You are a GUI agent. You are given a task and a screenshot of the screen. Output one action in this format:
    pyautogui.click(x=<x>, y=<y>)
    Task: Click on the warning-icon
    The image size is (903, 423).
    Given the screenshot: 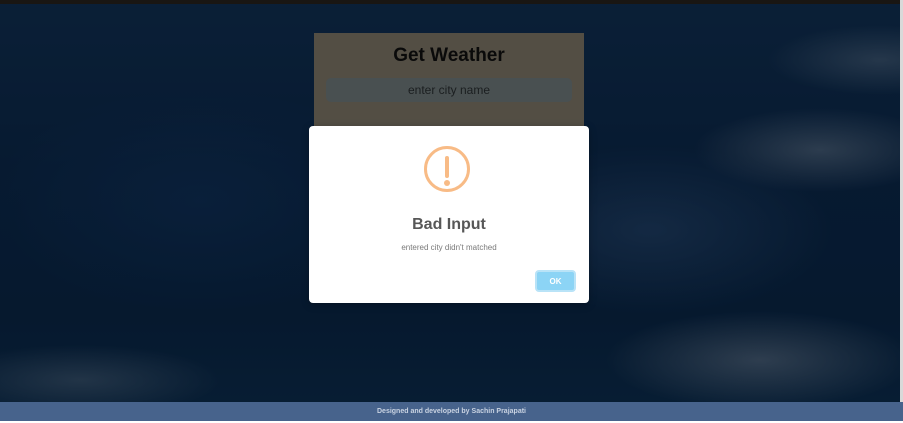 What is the action you would take?
    pyautogui.click(x=447, y=169)
    